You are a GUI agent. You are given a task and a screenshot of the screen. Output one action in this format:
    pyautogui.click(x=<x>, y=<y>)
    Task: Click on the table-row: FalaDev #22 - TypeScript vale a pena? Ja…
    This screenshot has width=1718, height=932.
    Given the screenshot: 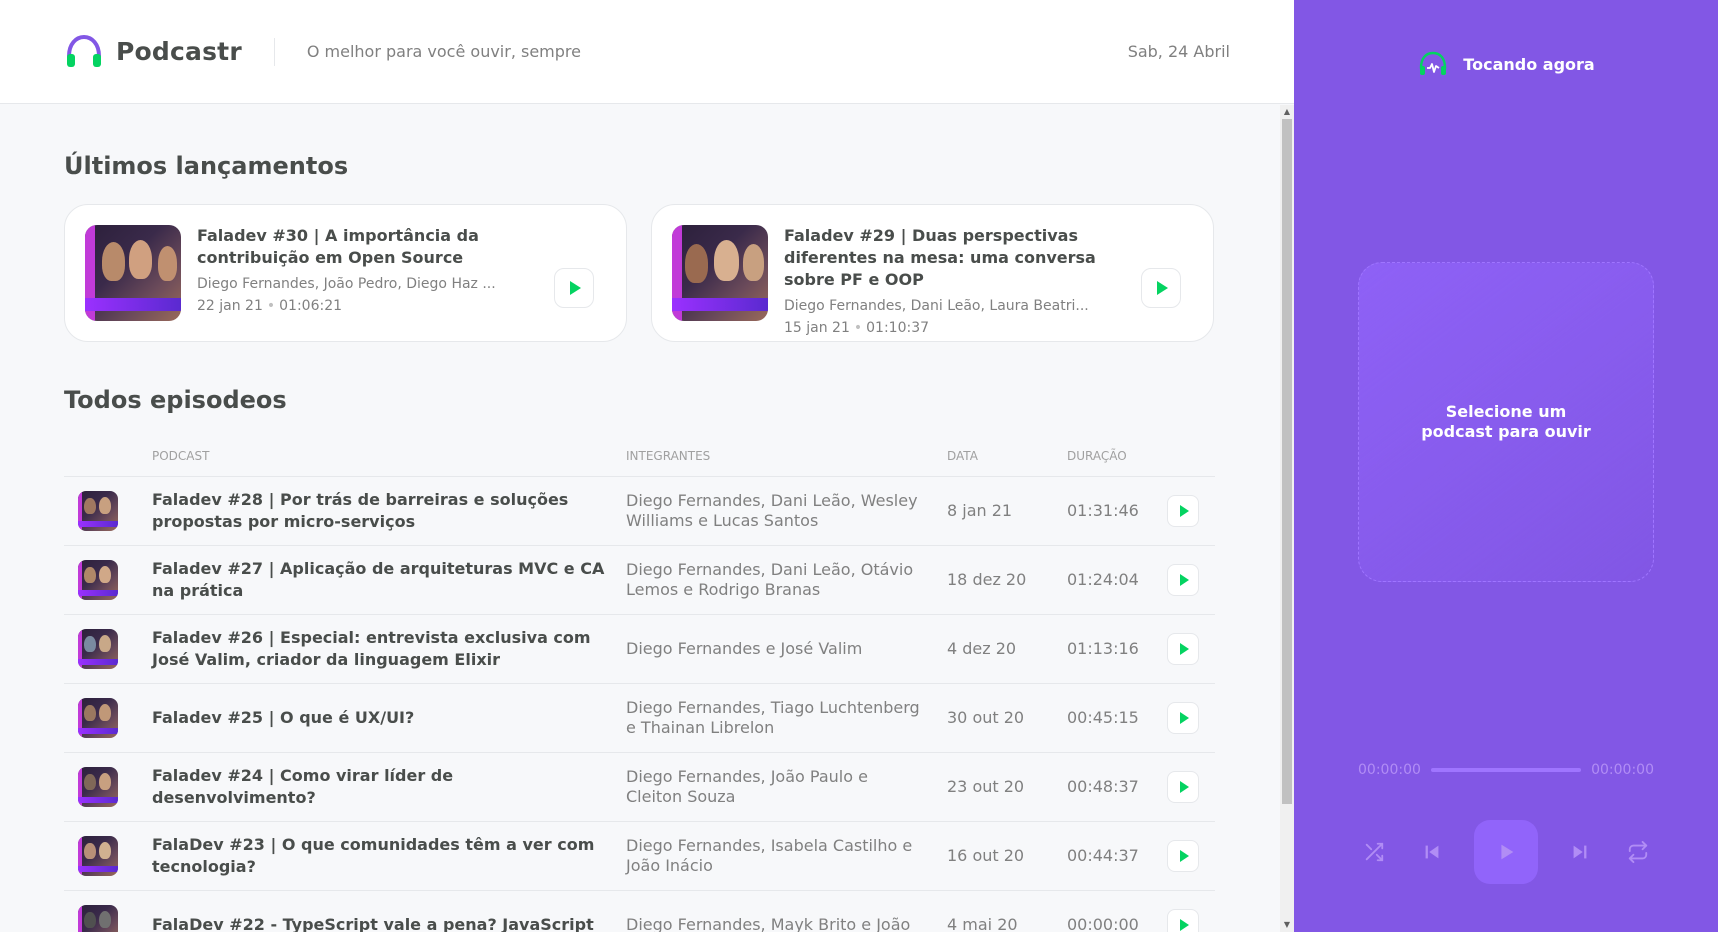 What is the action you would take?
    pyautogui.click(x=639, y=911)
    